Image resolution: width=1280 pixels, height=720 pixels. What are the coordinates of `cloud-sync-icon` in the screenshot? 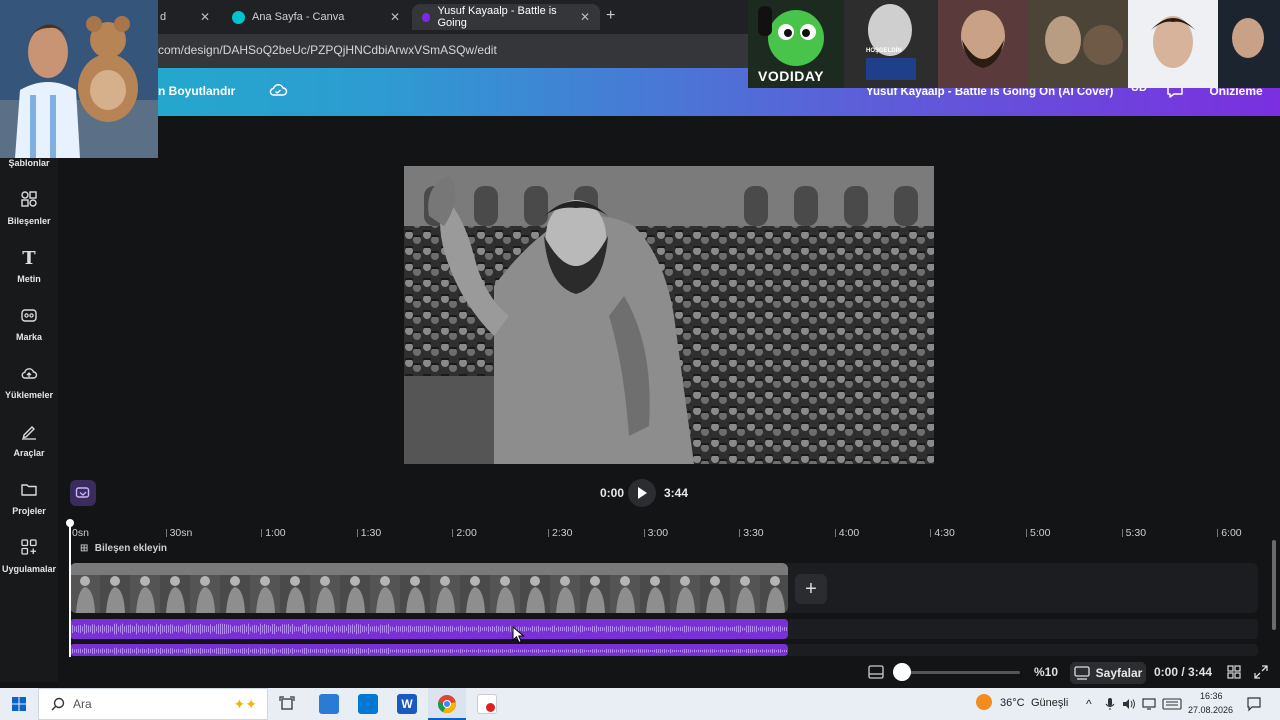 It's located at (278, 90).